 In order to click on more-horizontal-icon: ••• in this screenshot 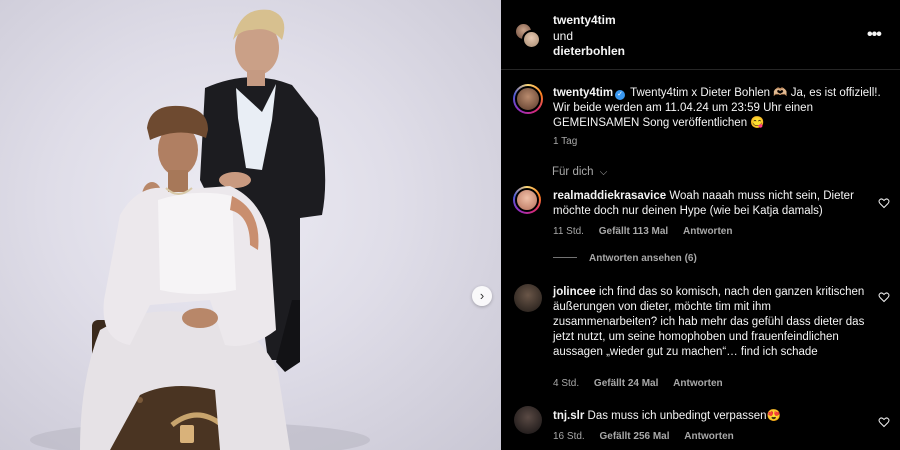, I will do `click(874, 34)`.